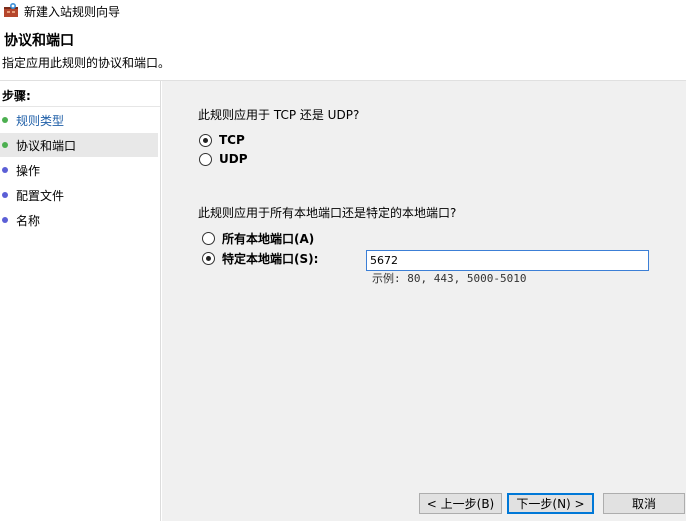 This screenshot has width=686, height=521. What do you see at coordinates (46, 145) in the screenshot?
I see `step-label: 协议和端口` at bounding box center [46, 145].